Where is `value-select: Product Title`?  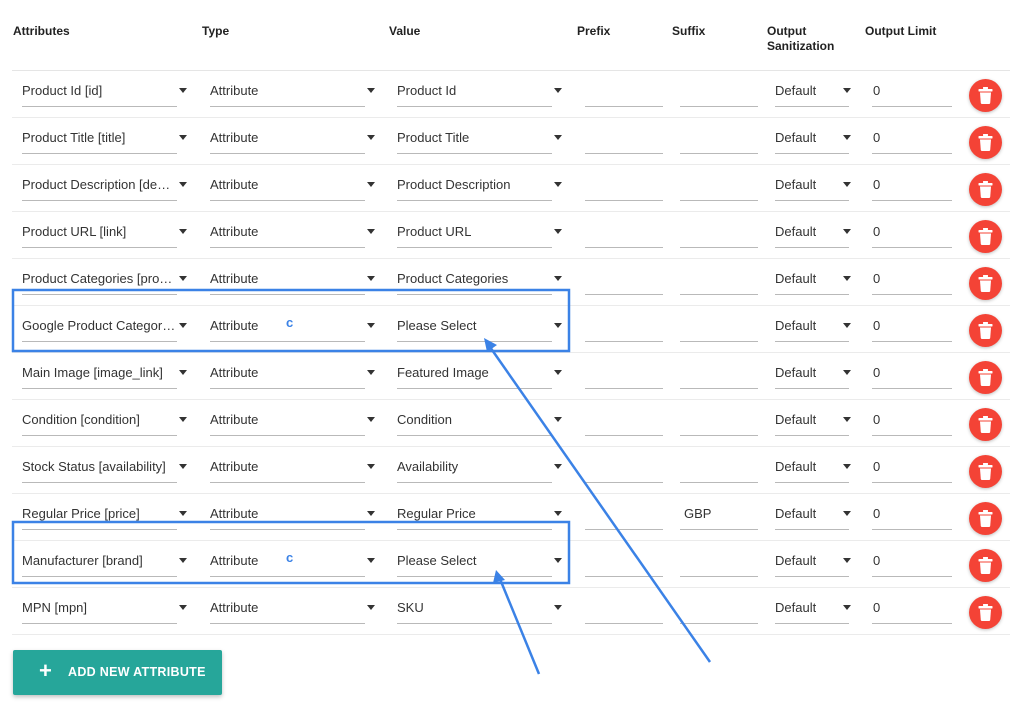
value-select: Product Title is located at coordinates (479, 136).